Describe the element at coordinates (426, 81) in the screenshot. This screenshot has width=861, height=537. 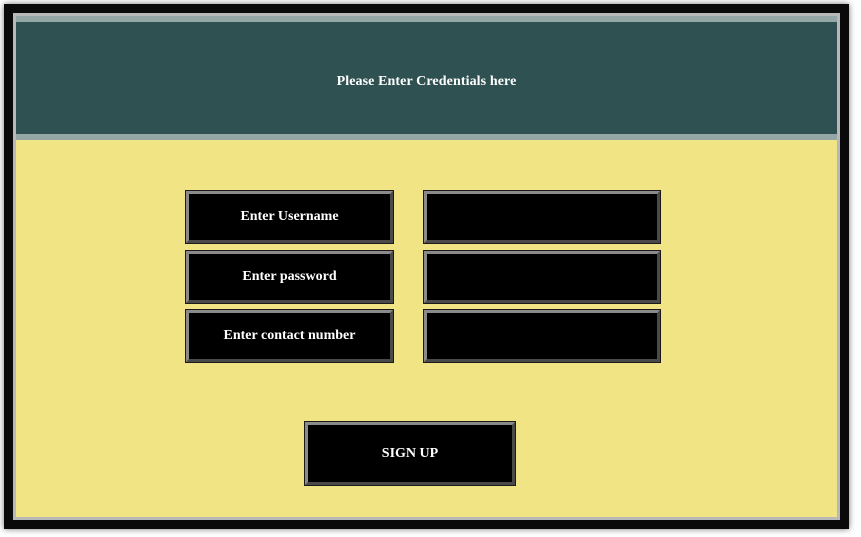
I see `page-title: Please Enter Credentials here` at that location.